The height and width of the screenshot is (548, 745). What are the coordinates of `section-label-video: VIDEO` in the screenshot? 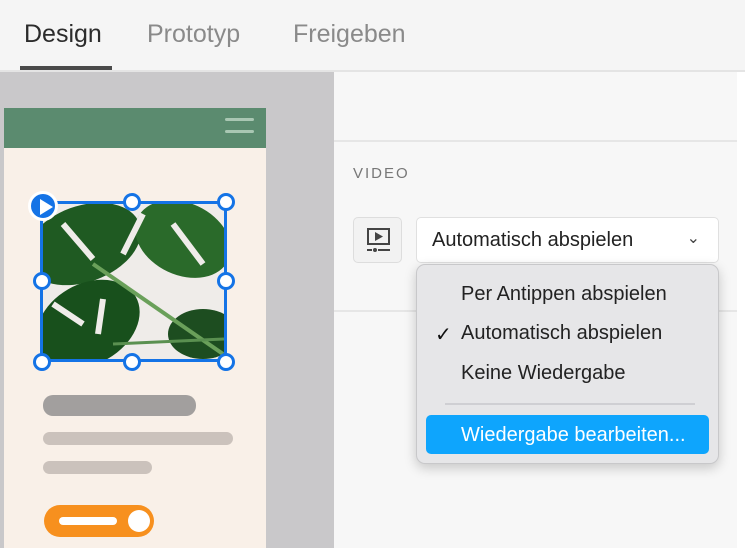 It's located at (381, 173).